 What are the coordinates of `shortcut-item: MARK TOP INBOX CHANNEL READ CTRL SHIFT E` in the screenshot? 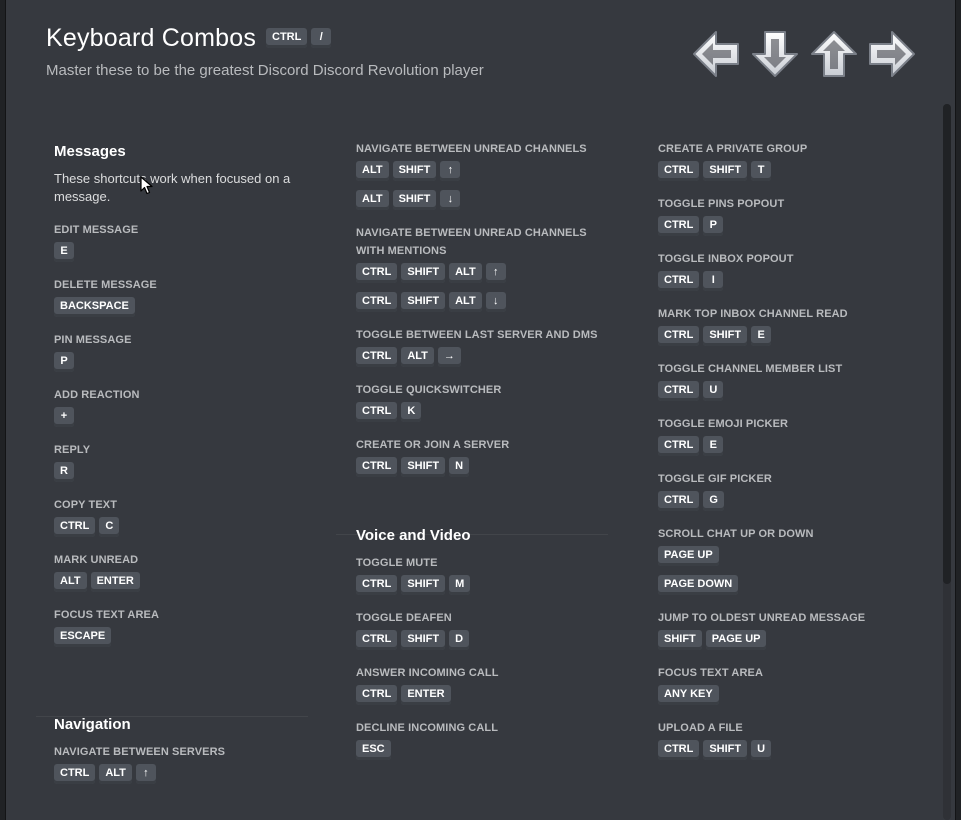 It's located at (788, 325).